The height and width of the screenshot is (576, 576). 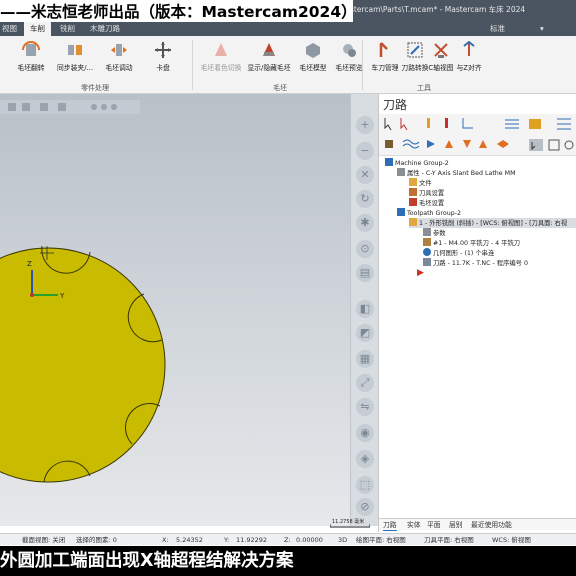 What do you see at coordinates (404, 124) in the screenshot?
I see `select-failed-icon` at bounding box center [404, 124].